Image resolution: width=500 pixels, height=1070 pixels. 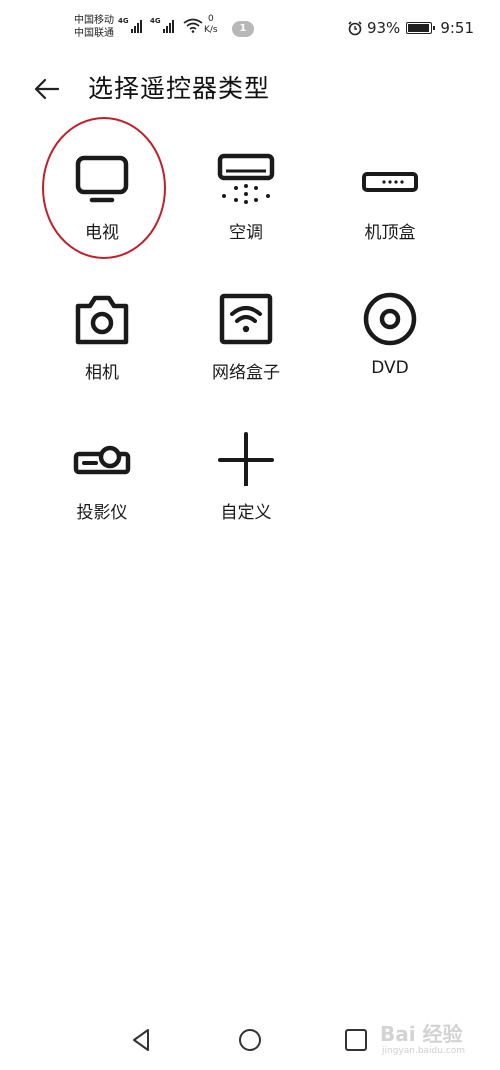 I want to click on network-speed: 0 K/s, so click(x=211, y=25).